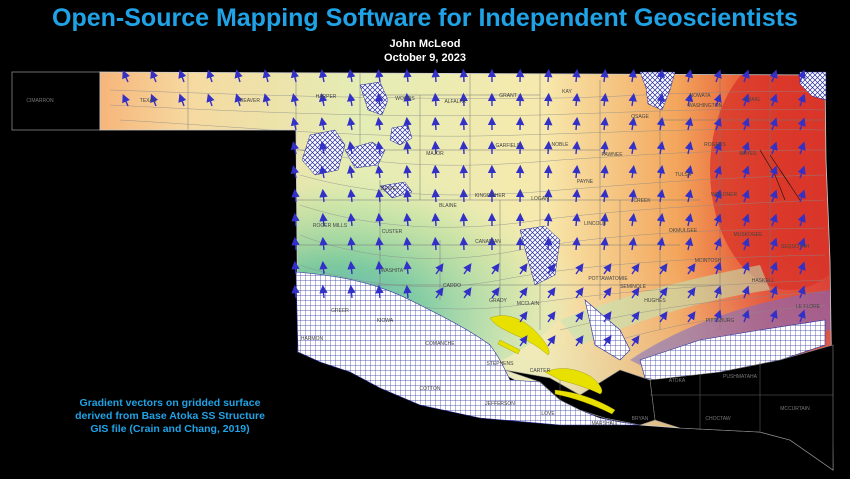  What do you see at coordinates (435, 154) in the screenshot?
I see `county-label: MAJOR` at bounding box center [435, 154].